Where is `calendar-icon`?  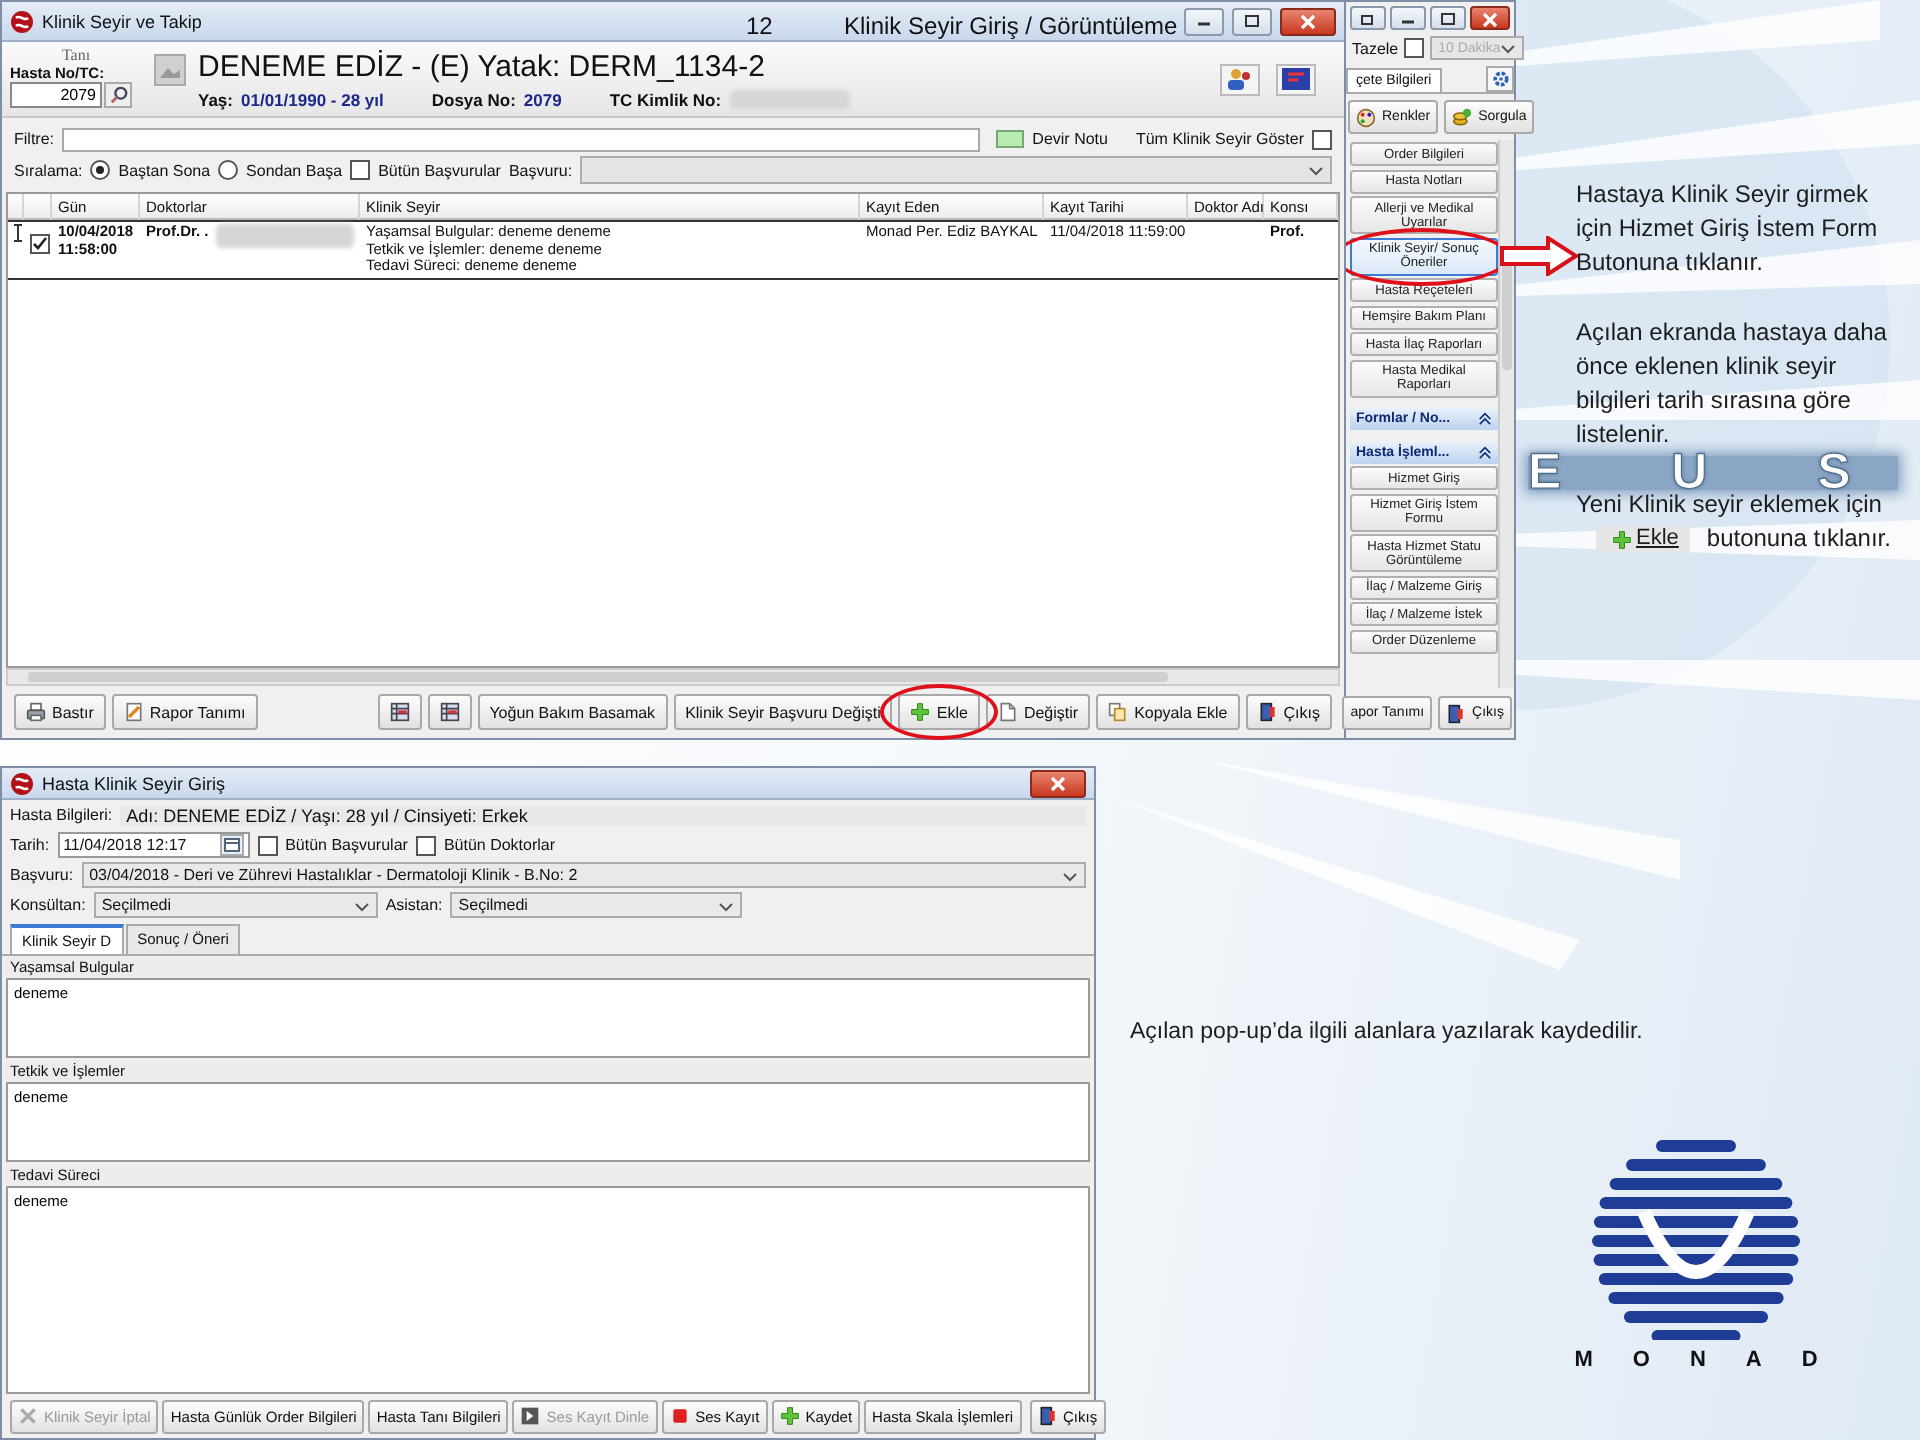
calendar-icon is located at coordinates (231, 845).